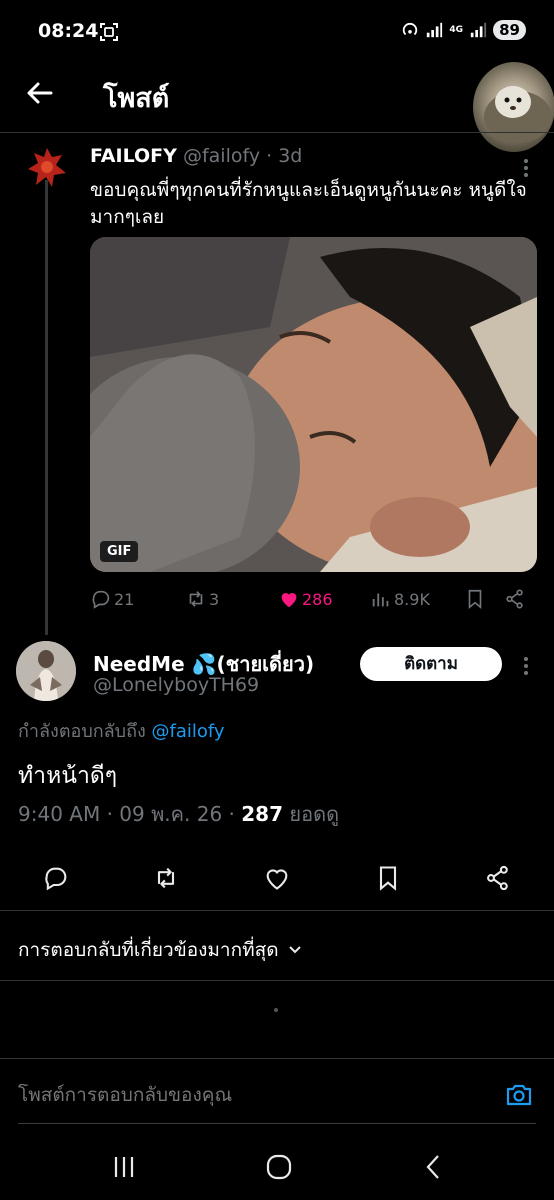 This screenshot has width=554, height=1200. What do you see at coordinates (124, 599) in the screenshot?
I see `reply-count: 21` at bounding box center [124, 599].